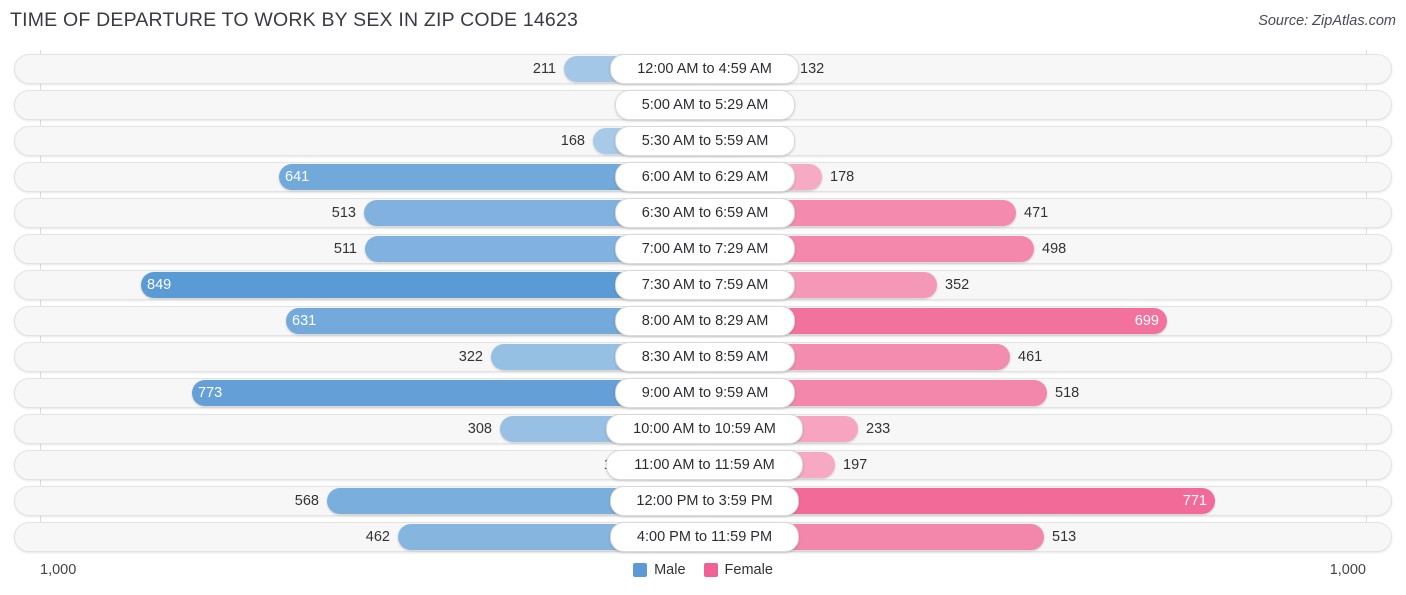 The width and height of the screenshot is (1406, 595). I want to click on bar-group: 513 471 6:30 AM to 6:59 AM, so click(704, 213).